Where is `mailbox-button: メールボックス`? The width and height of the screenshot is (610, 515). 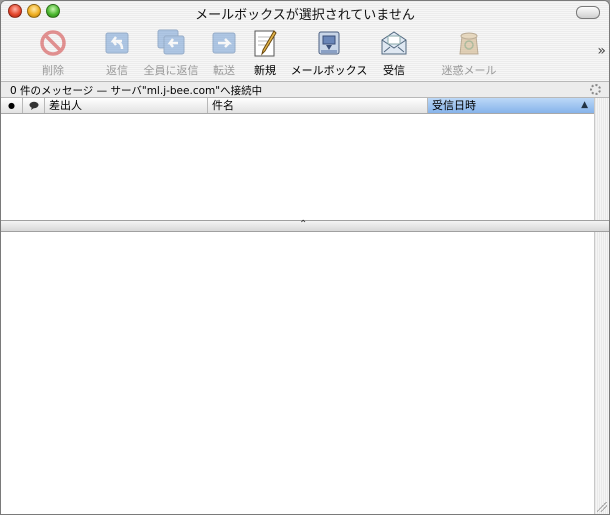
mailbox-button: メールボックス is located at coordinates (329, 53).